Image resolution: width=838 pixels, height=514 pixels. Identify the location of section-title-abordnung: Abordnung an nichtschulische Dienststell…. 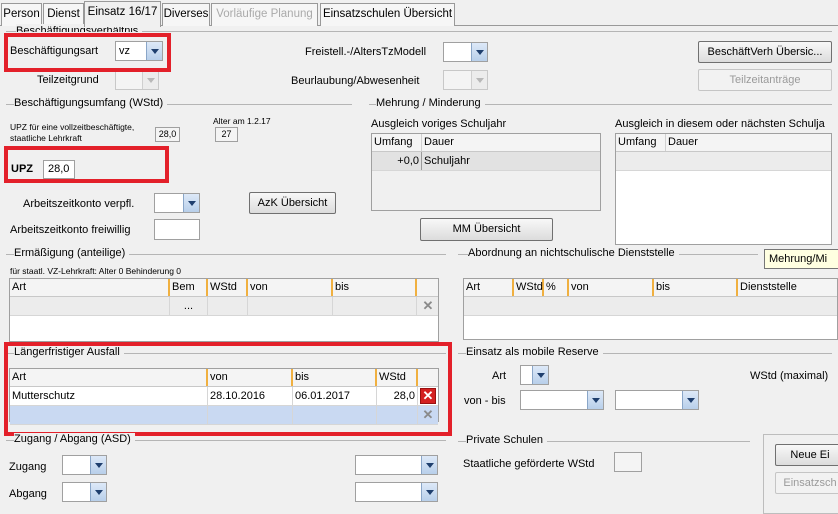
(573, 253).